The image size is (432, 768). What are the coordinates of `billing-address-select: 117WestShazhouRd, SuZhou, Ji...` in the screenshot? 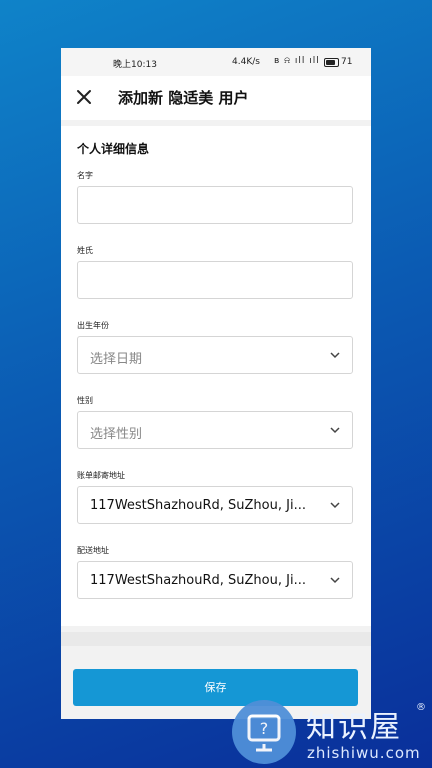 It's located at (215, 505).